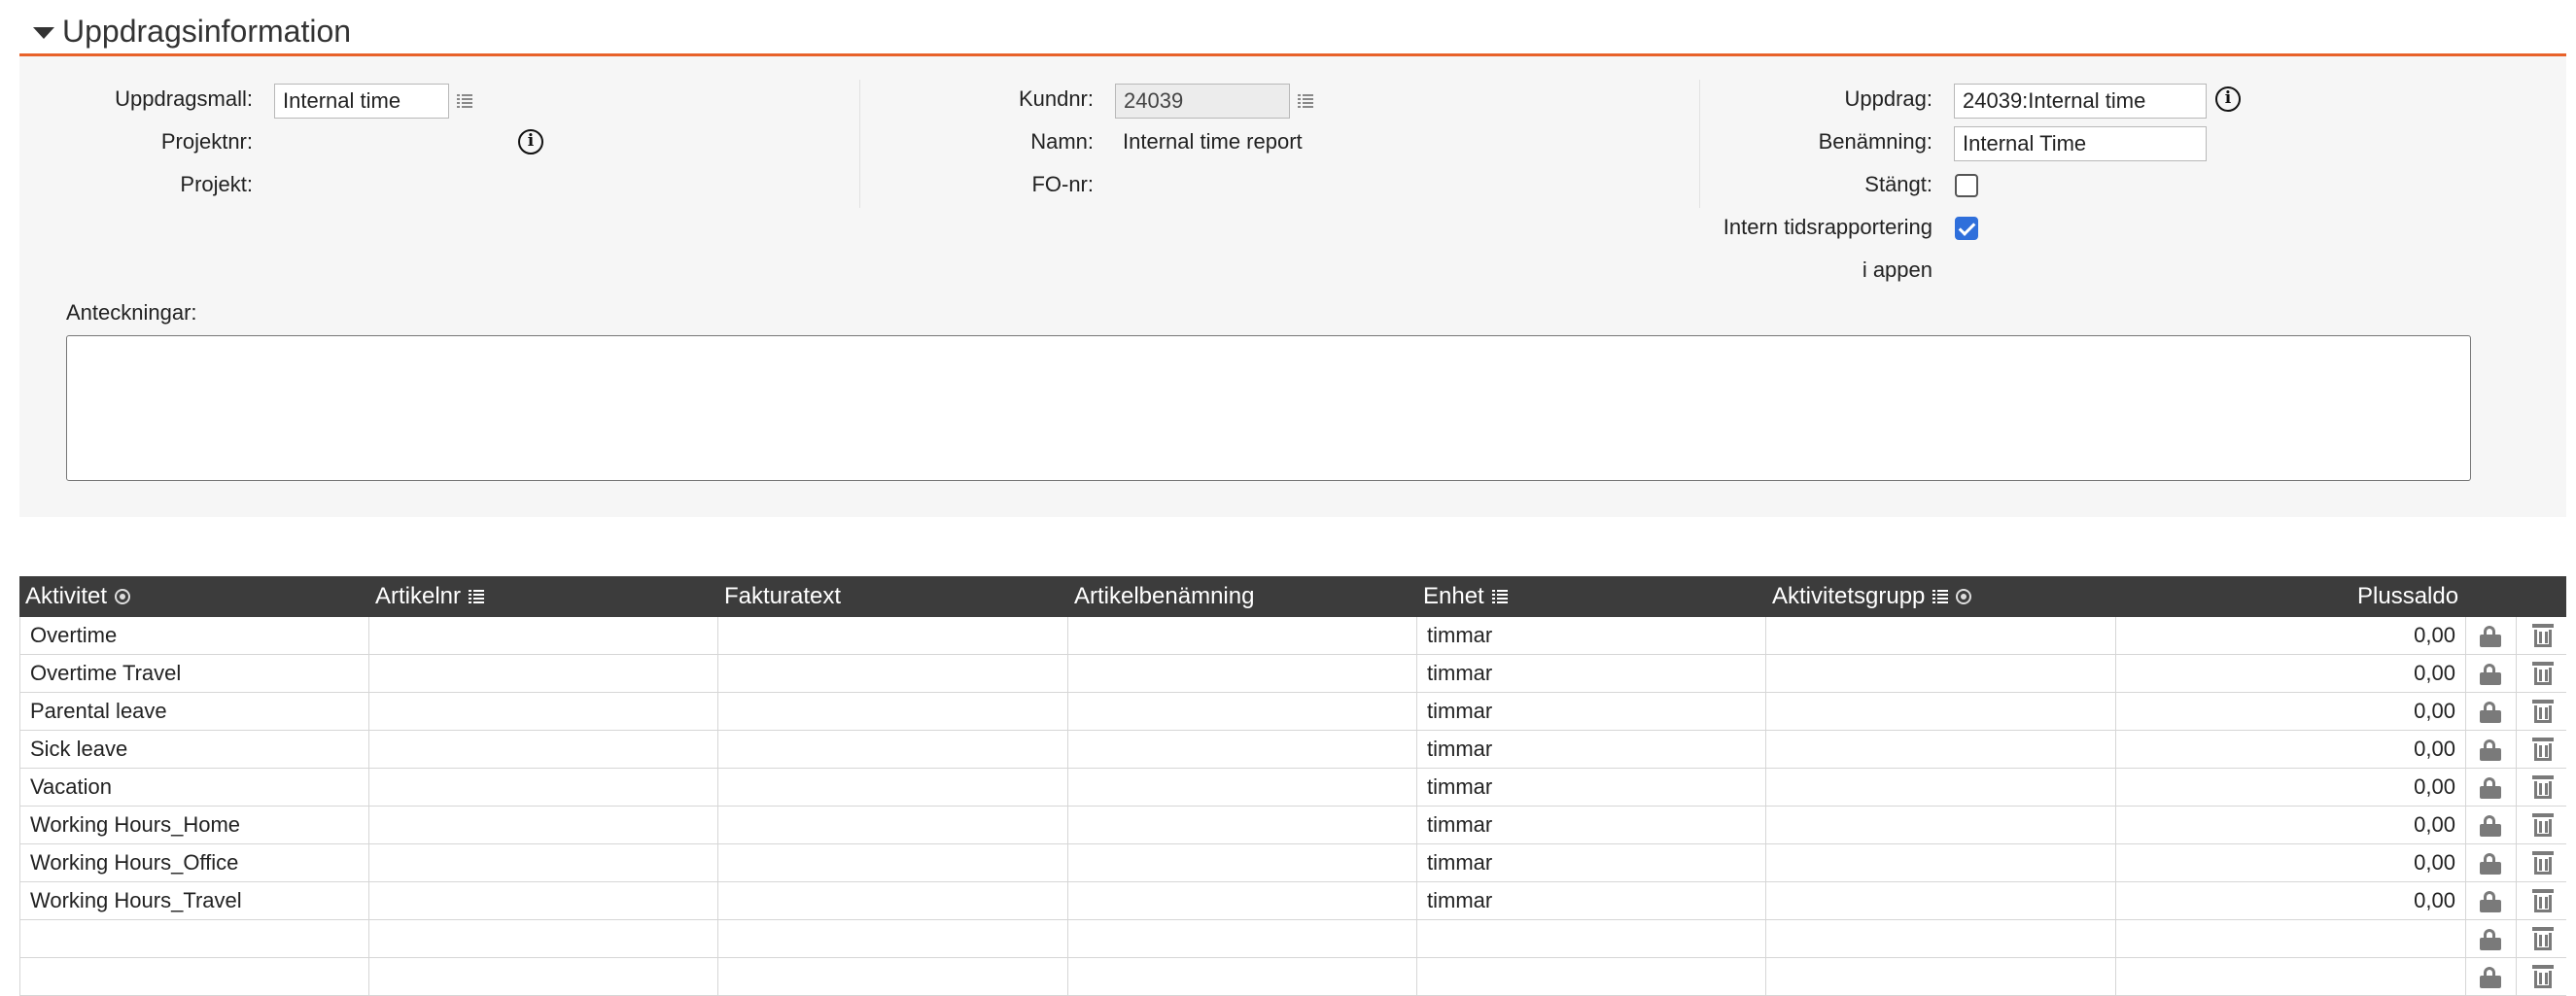  What do you see at coordinates (193, 635) in the screenshot?
I see `cell-activity: Overtime` at bounding box center [193, 635].